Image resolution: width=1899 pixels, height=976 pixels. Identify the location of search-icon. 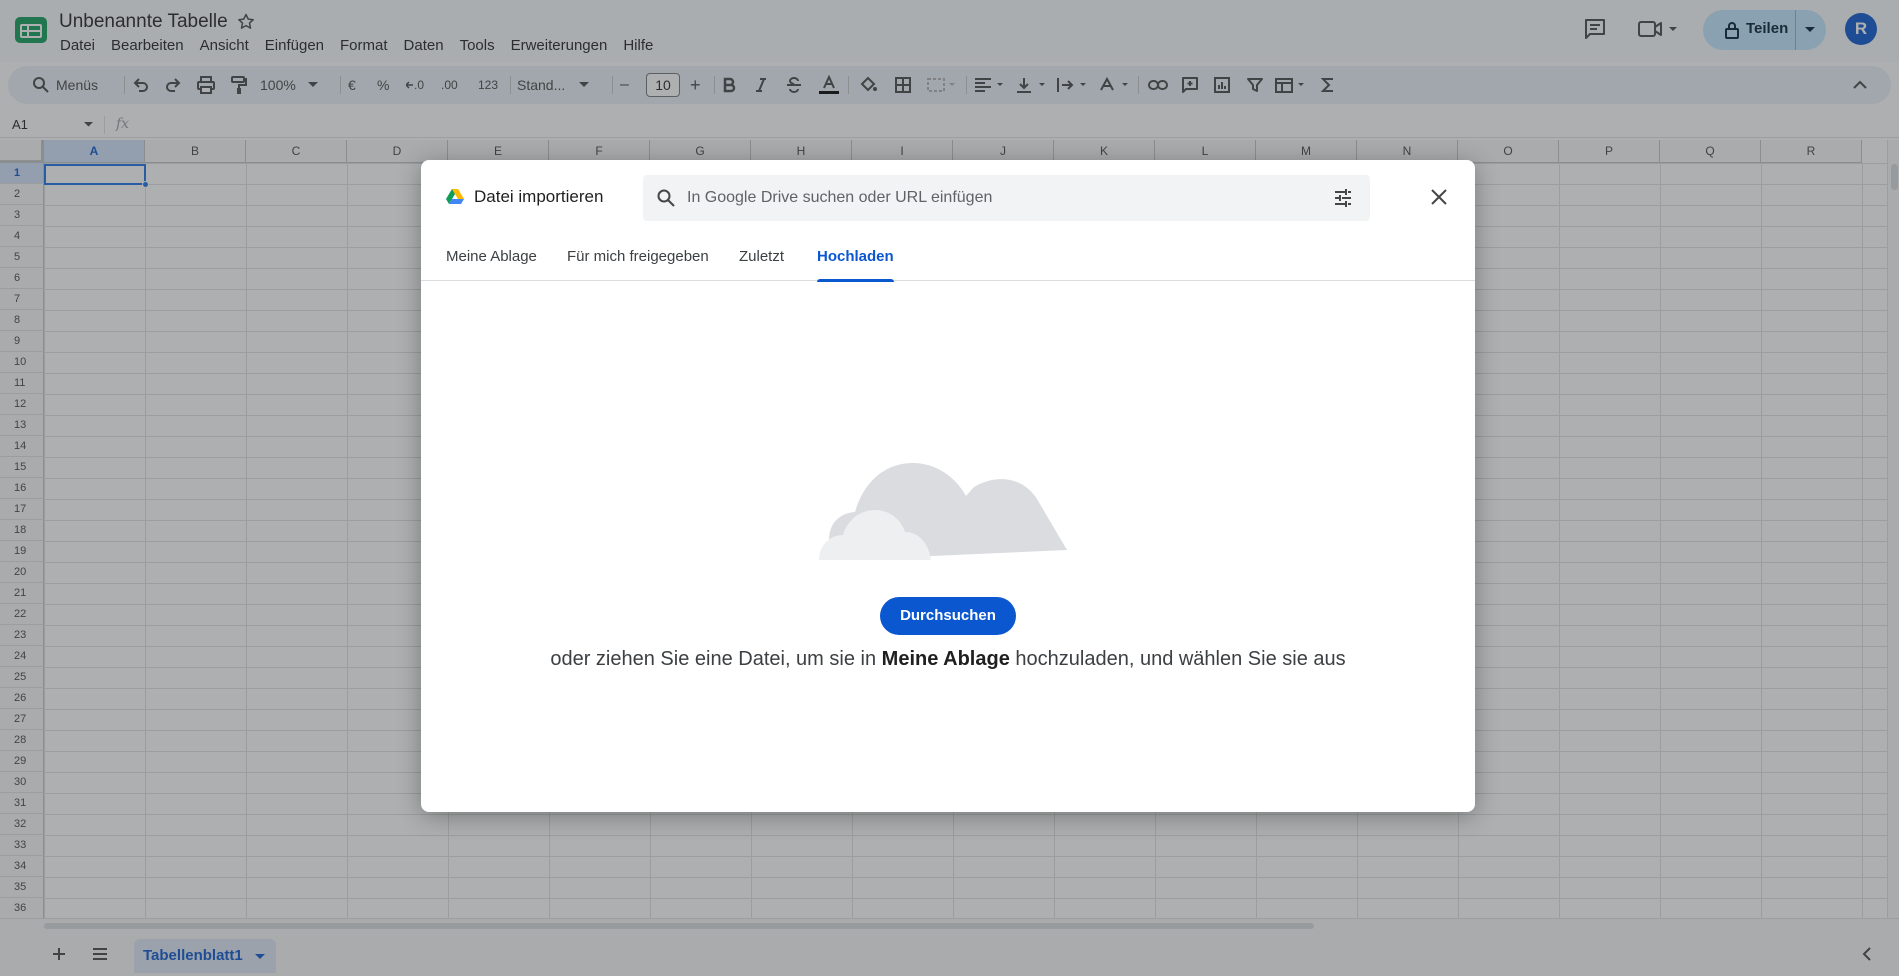
(666, 198).